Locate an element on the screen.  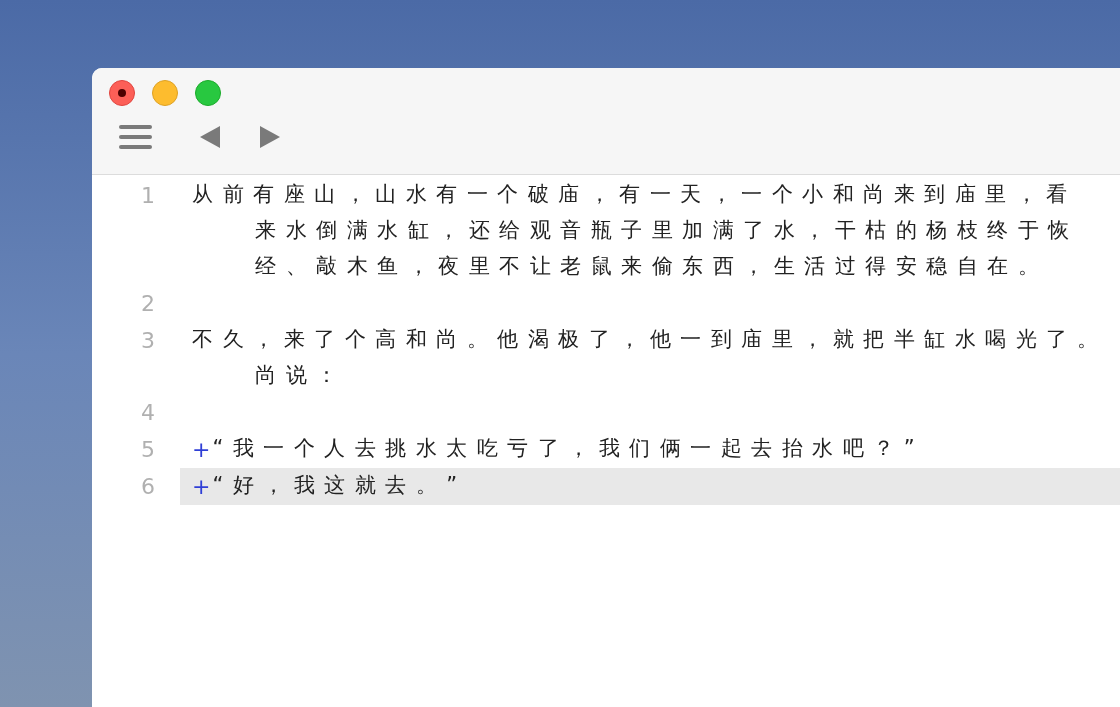
maximize-button is located at coordinates (208, 93).